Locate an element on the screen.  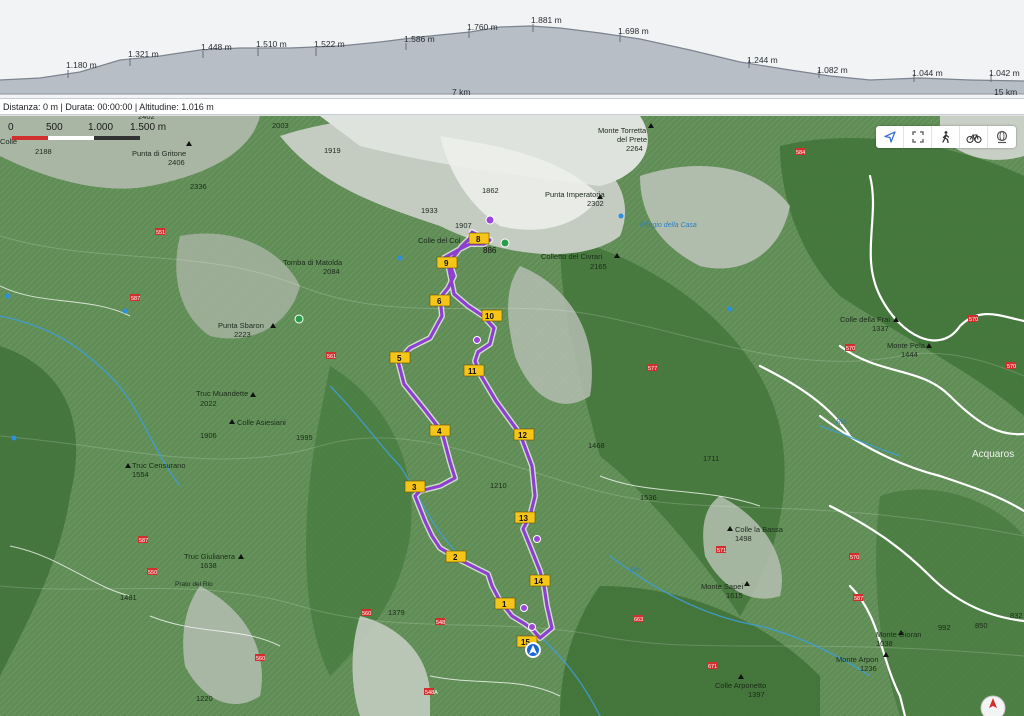
svg-text: 1.760 m is located at coordinates (482, 27).